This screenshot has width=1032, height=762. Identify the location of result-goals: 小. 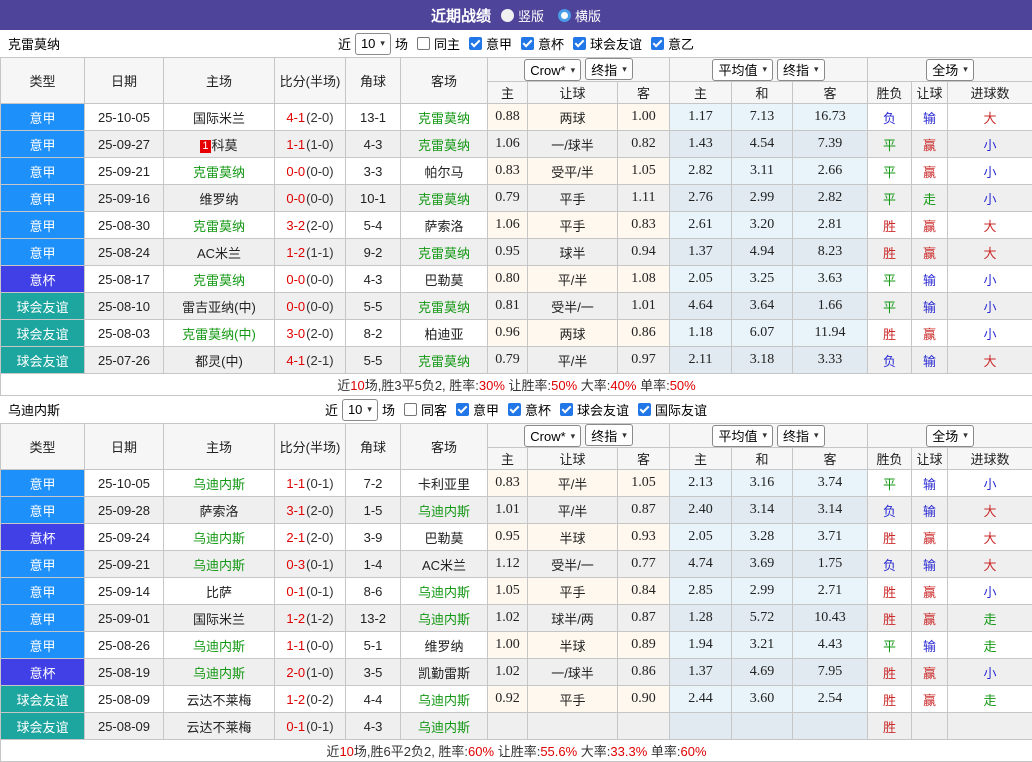
(990, 591).